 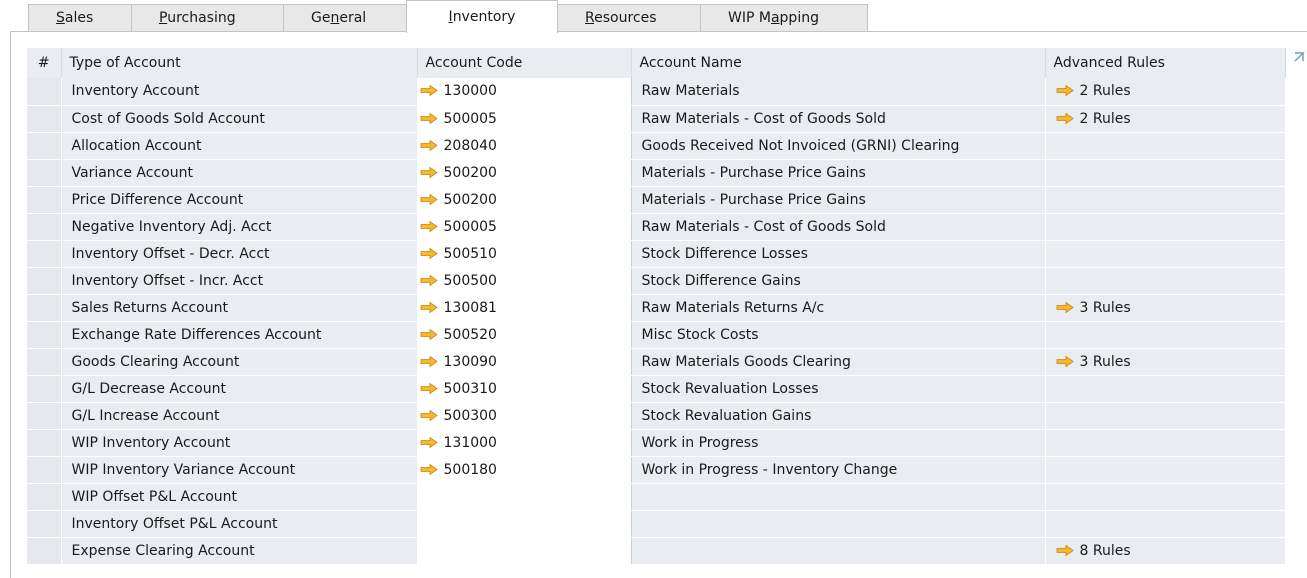 I want to click on account-name-cell: Raw Materials - Cost of Goods Sold, so click(x=838, y=227).